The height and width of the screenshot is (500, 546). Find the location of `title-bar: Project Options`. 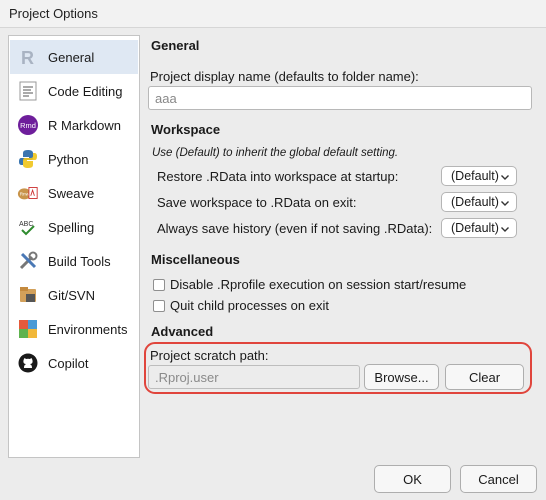

title-bar: Project Options is located at coordinates (273, 14).